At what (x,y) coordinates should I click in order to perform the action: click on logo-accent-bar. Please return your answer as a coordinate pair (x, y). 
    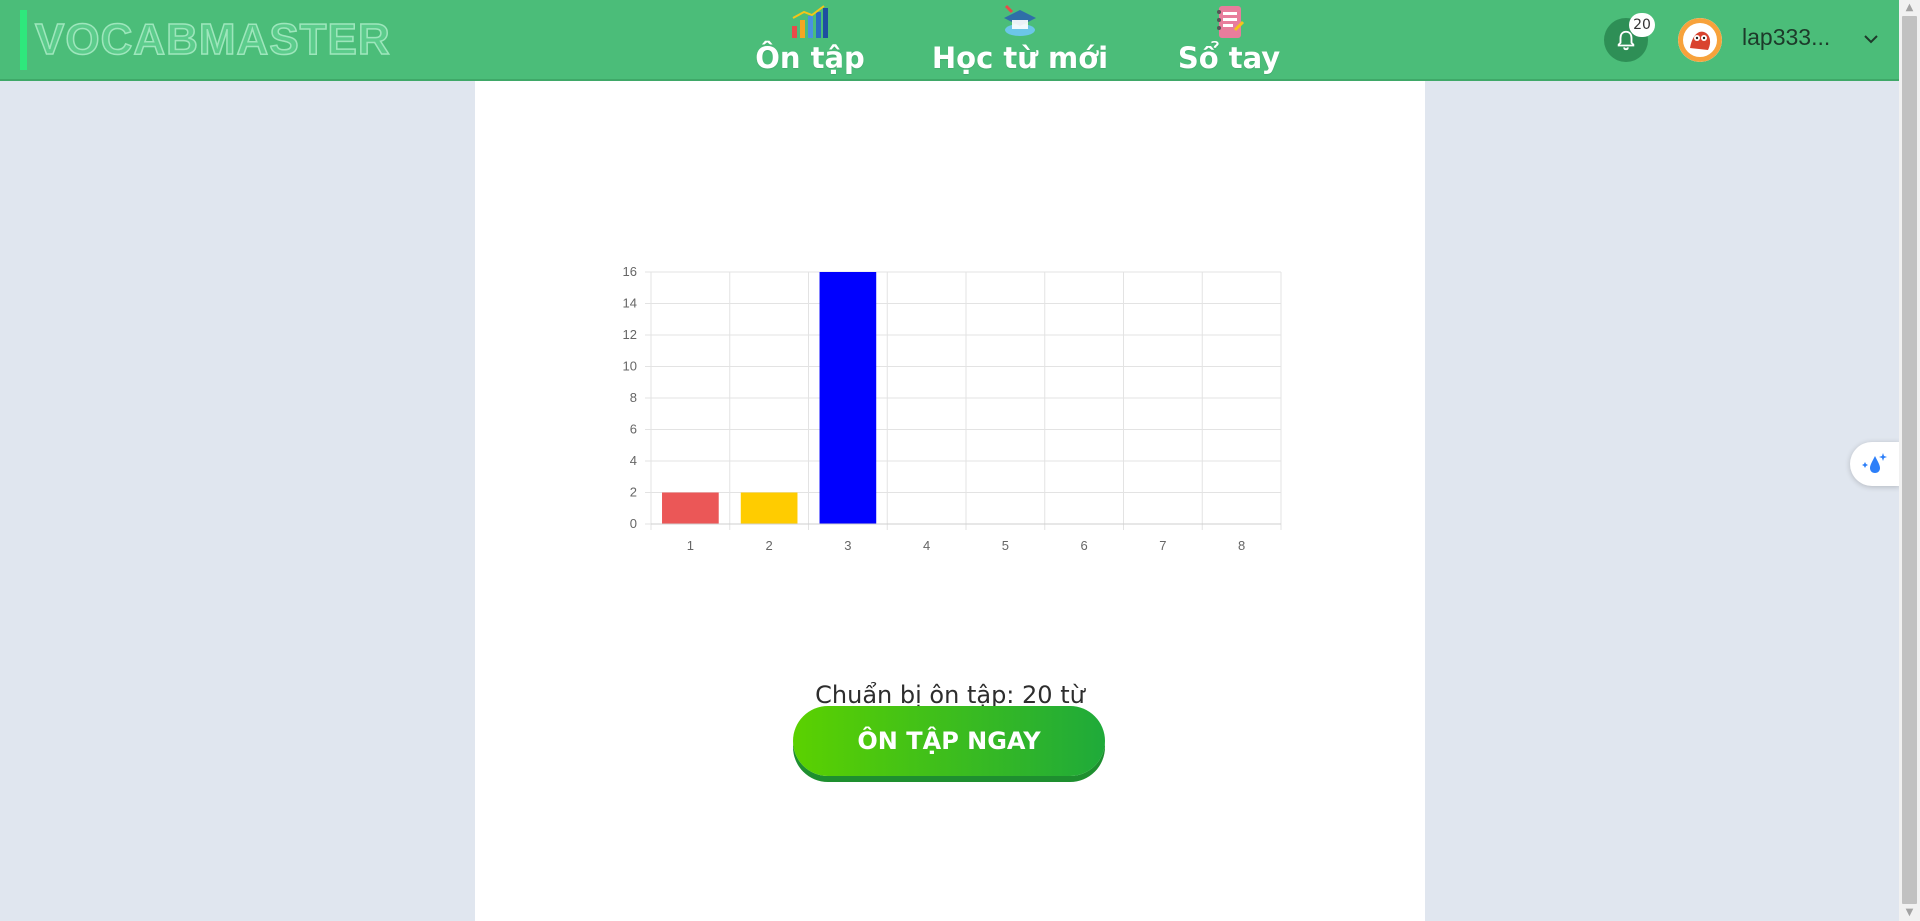
    Looking at the image, I should click on (23, 40).